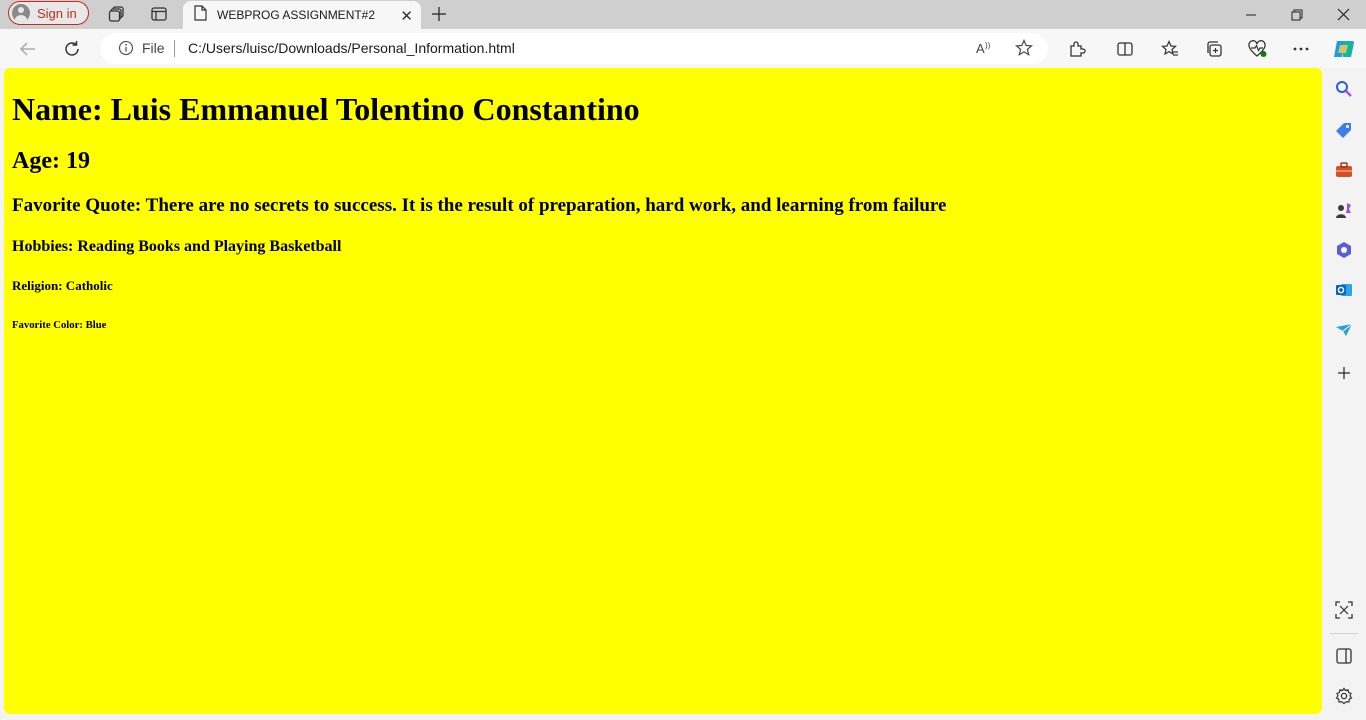 The image size is (1366, 720). I want to click on screenshot-icon, so click(1344, 610).